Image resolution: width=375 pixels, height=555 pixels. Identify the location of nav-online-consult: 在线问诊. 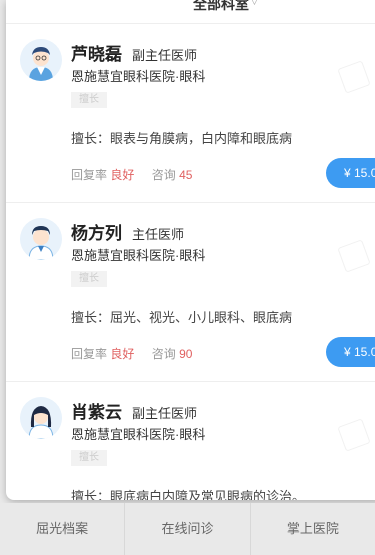
(188, 529).